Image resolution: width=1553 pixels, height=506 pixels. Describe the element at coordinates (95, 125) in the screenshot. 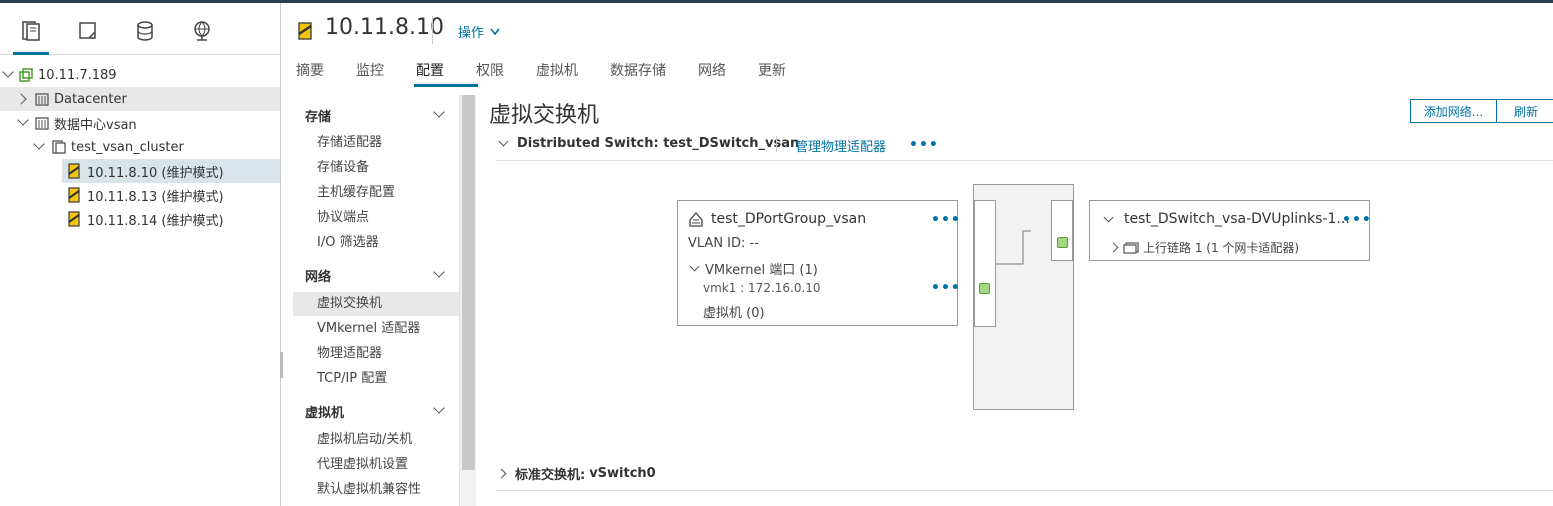

I see `tree-node-label: 数据中心vsan` at that location.